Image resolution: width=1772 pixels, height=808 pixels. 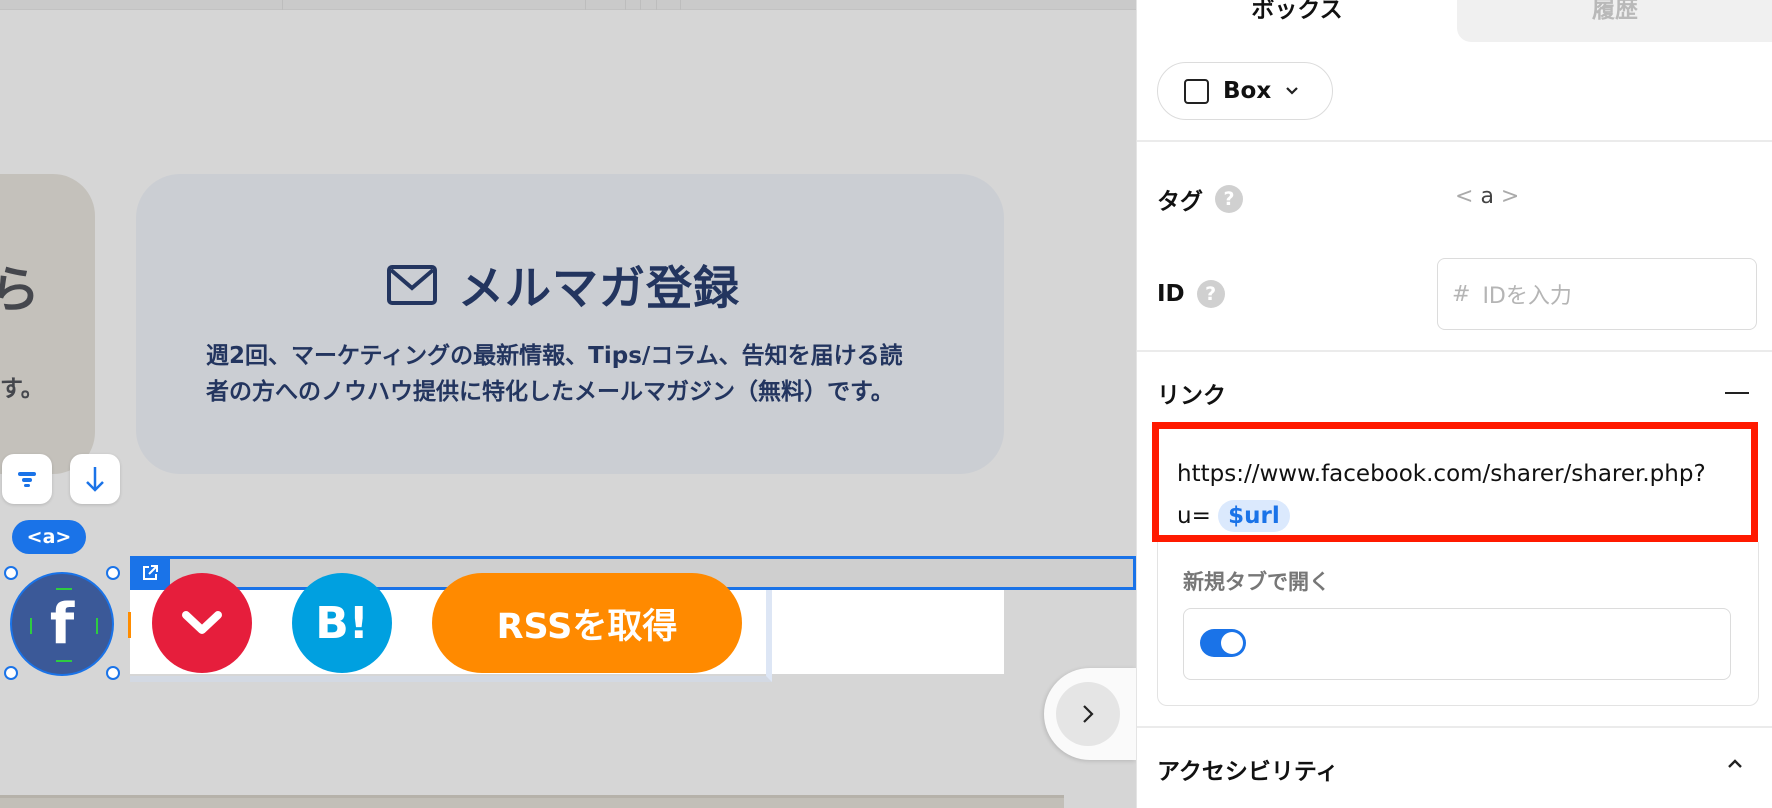 I want to click on next-button, so click(x=1090, y=714).